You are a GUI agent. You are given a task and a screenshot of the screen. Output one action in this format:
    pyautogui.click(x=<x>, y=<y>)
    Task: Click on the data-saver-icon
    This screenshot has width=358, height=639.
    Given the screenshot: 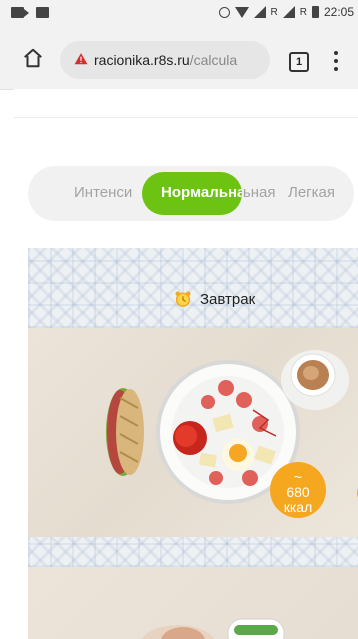 What is the action you would take?
    pyautogui.click(x=224, y=12)
    